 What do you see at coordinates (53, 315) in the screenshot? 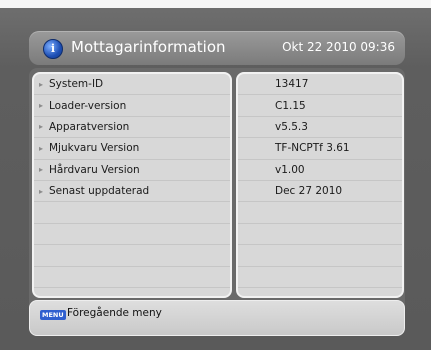
I see `menu-key-icon: MENU` at bounding box center [53, 315].